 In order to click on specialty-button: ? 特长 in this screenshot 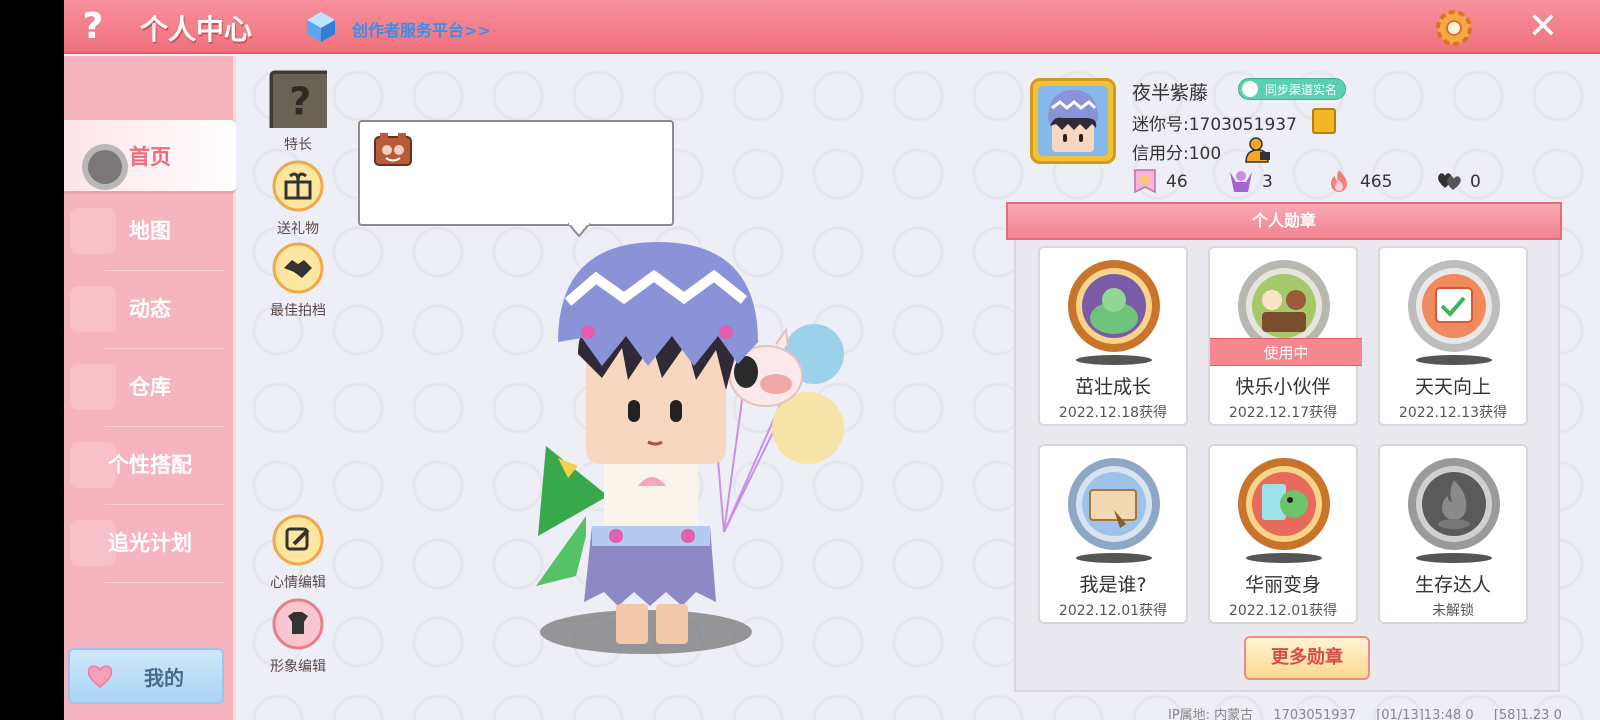, I will do `click(298, 112)`.